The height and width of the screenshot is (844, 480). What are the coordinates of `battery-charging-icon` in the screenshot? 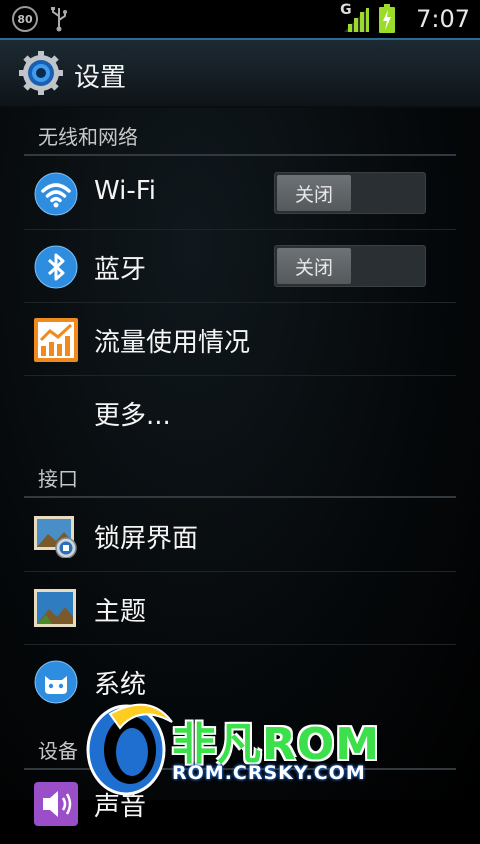 It's located at (387, 18).